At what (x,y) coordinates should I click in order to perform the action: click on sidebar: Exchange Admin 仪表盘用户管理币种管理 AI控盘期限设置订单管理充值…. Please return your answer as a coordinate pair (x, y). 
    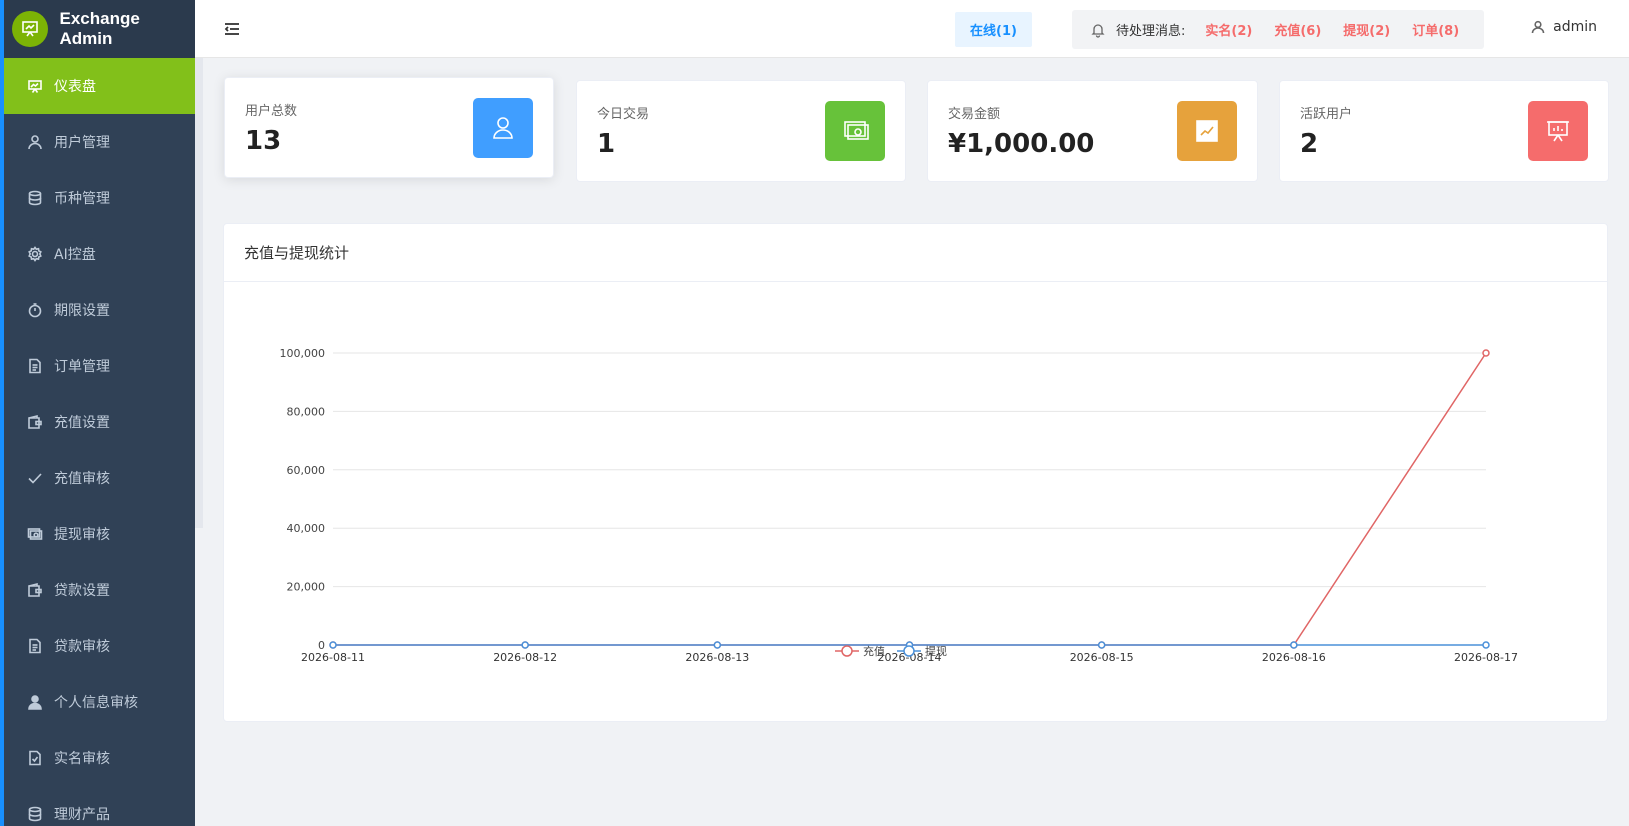
    Looking at the image, I should click on (97, 413).